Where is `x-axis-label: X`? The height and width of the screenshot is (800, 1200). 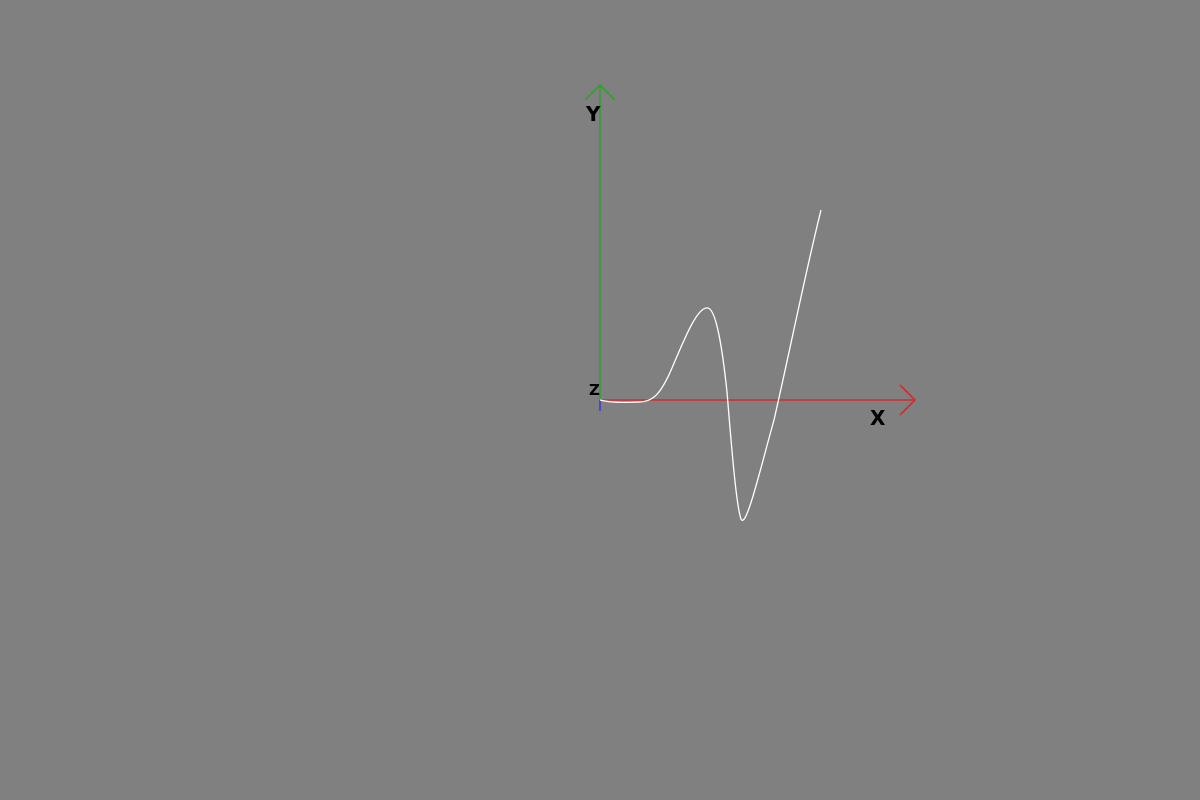
x-axis-label: X is located at coordinates (878, 418).